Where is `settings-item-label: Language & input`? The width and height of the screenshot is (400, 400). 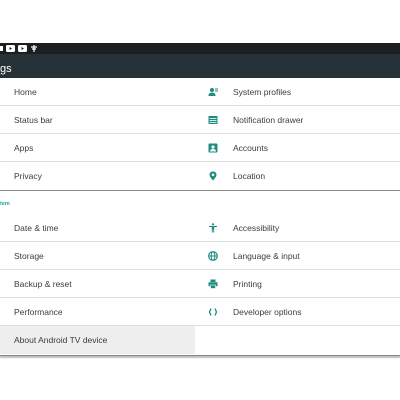 settings-item-label: Language & input is located at coordinates (266, 256).